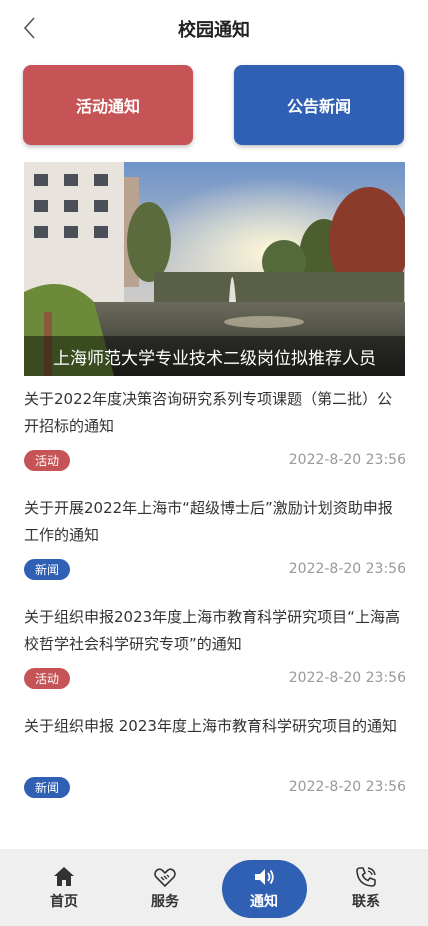  Describe the element at coordinates (366, 887) in the screenshot. I see `tab-contact: 联系` at that location.